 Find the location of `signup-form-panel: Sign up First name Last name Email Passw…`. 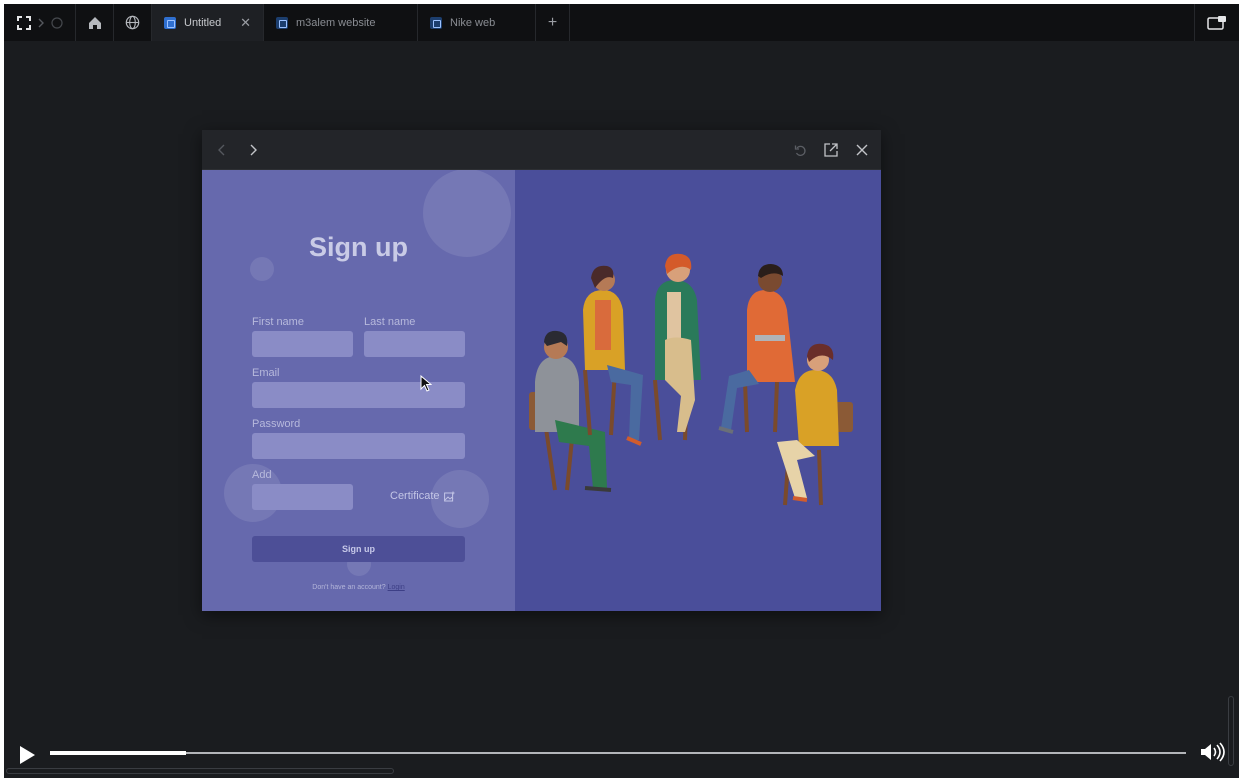

signup-form-panel: Sign up First name Last name Email Passw… is located at coordinates (358, 390).